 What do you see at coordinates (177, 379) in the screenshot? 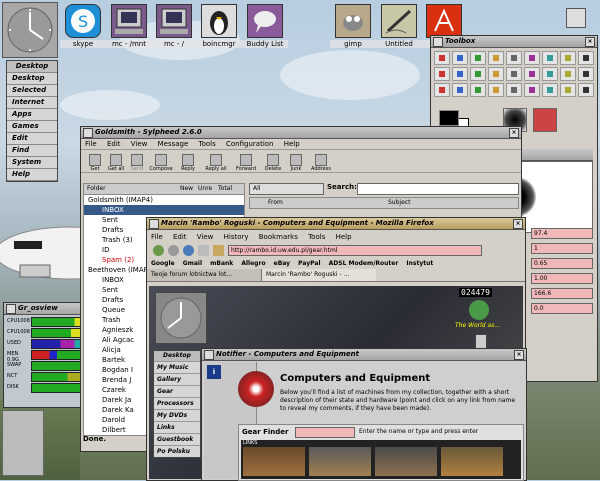
I see `side-menu-item: Gallery` at bounding box center [177, 379].